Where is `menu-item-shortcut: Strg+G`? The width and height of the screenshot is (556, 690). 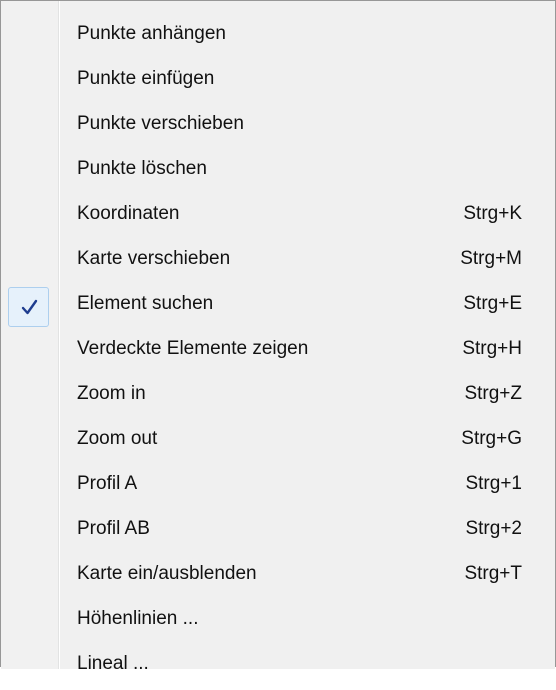
menu-item-shortcut: Strg+G is located at coordinates (491, 438).